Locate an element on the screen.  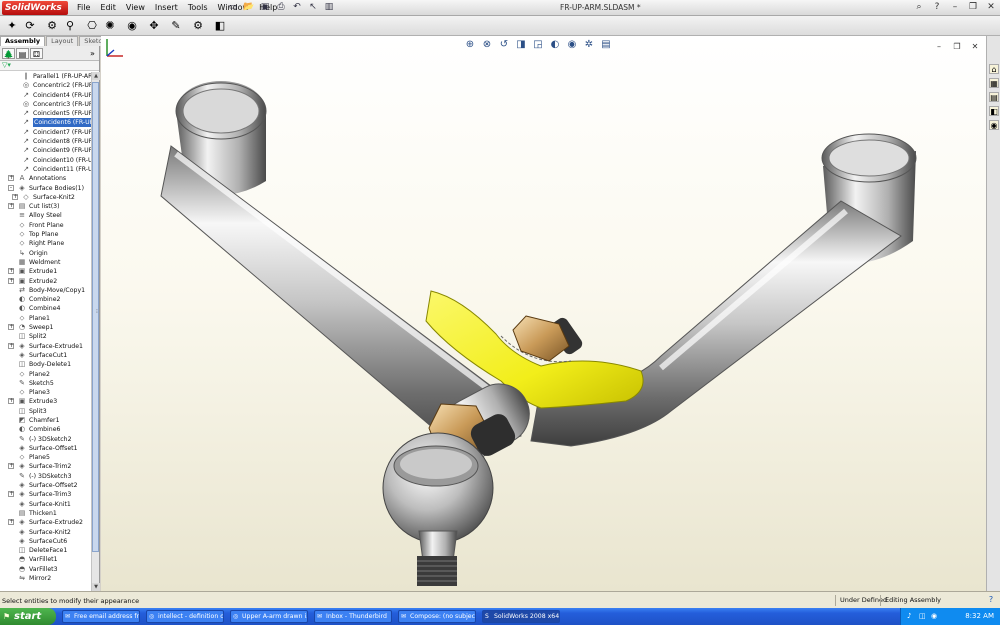
minimize-icon: – is located at coordinates (955, 7).